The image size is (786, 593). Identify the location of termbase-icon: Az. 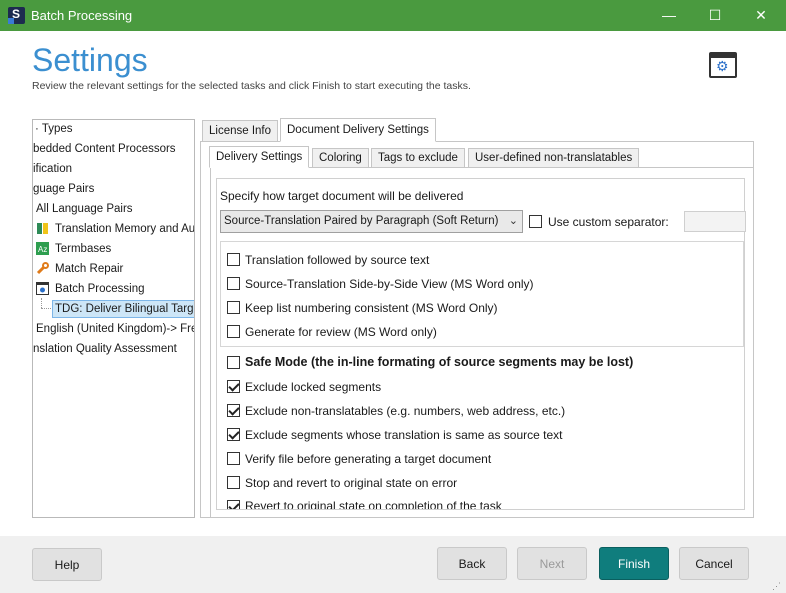
(42, 248).